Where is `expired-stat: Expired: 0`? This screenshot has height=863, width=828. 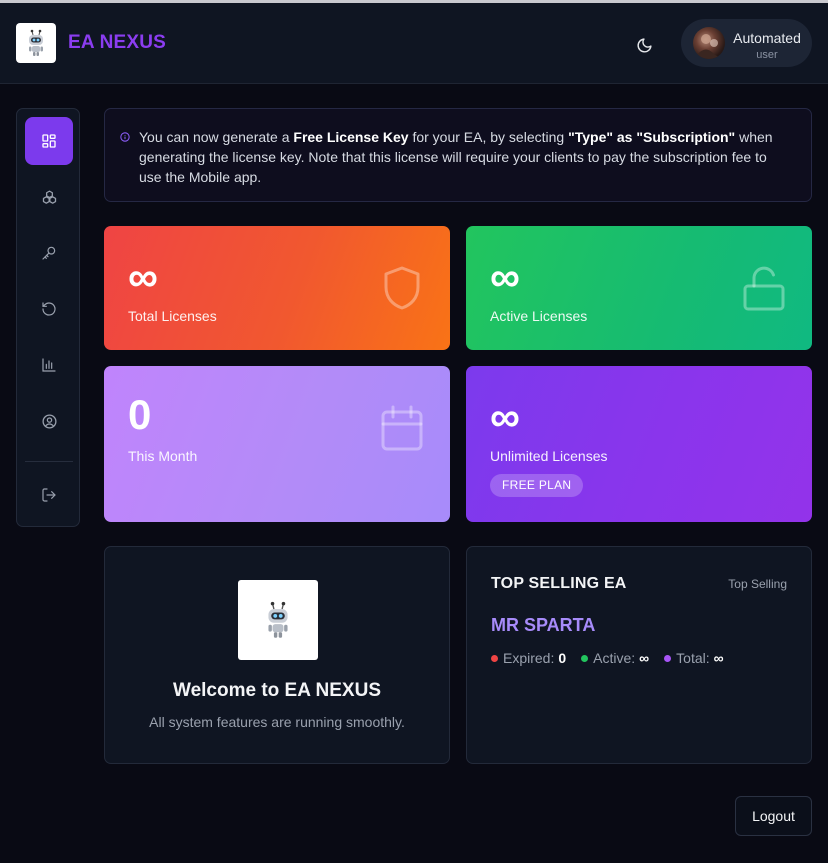 expired-stat: Expired: 0 is located at coordinates (528, 658).